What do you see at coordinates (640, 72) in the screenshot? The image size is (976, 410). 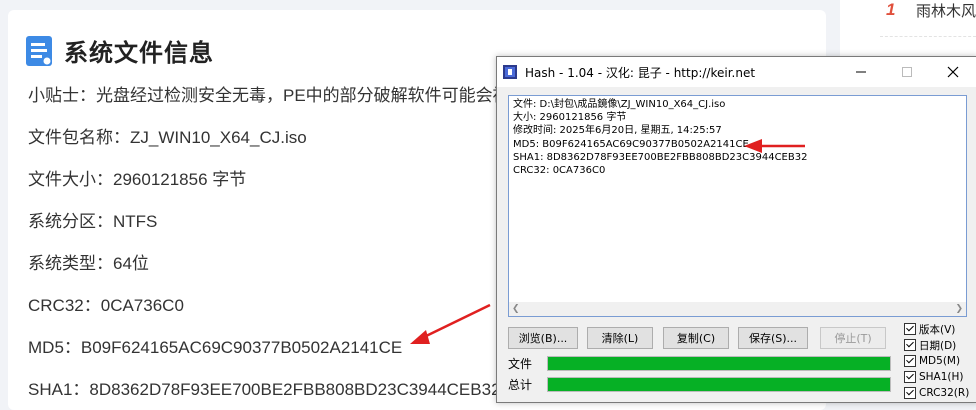 I see `window-title: Hash - 1.04 - 汉化: 昆子 - http://keir.net` at bounding box center [640, 72].